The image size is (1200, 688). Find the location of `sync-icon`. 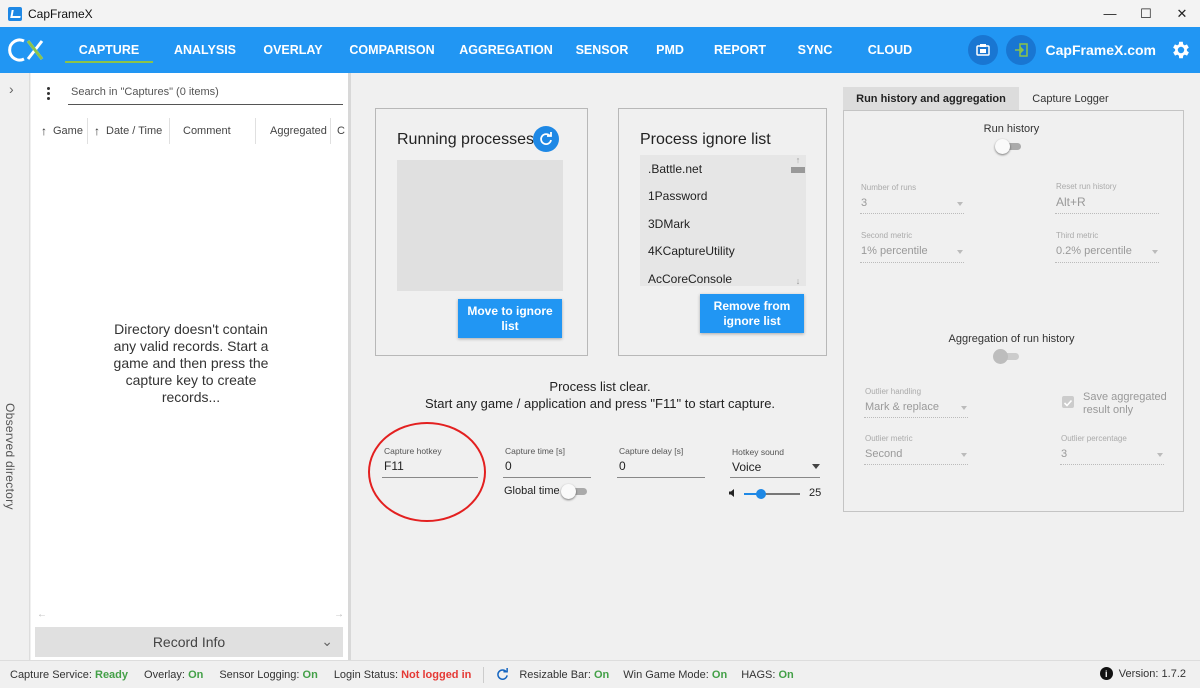

sync-icon is located at coordinates (502, 674).